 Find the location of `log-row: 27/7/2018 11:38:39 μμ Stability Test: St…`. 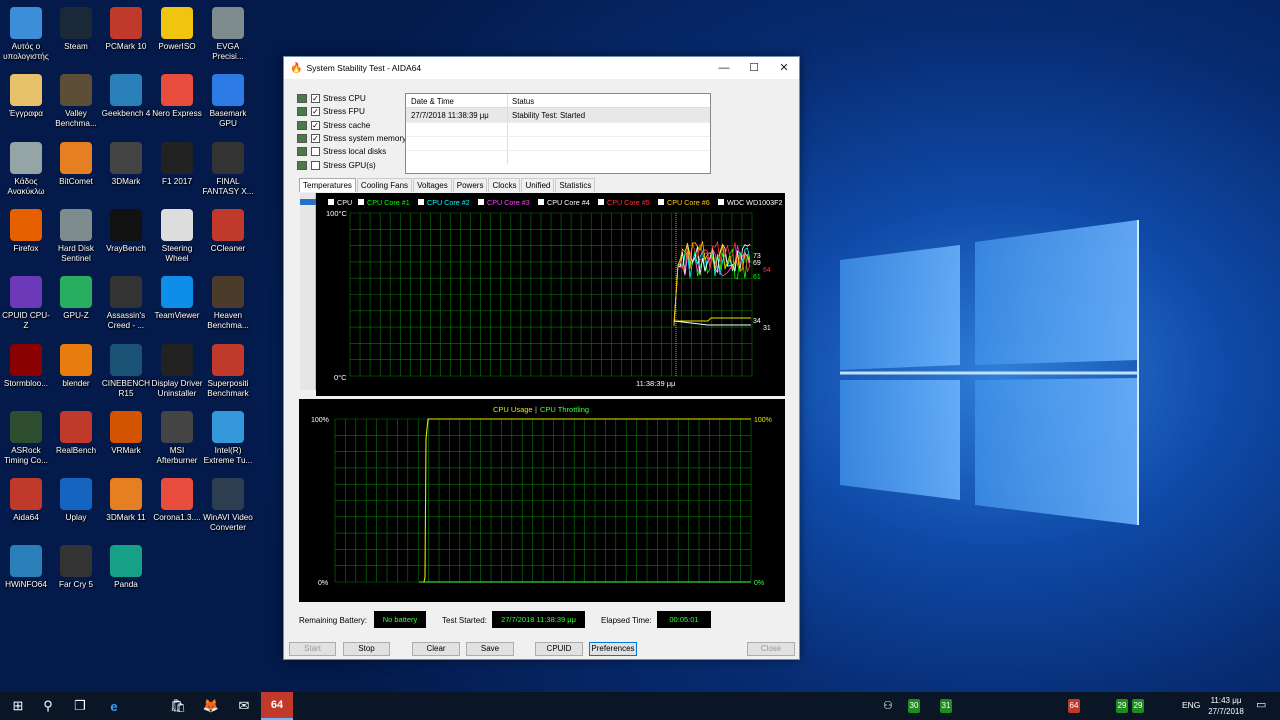

log-row: 27/7/2018 11:38:39 μμ Stability Test: St… is located at coordinates (558, 115).